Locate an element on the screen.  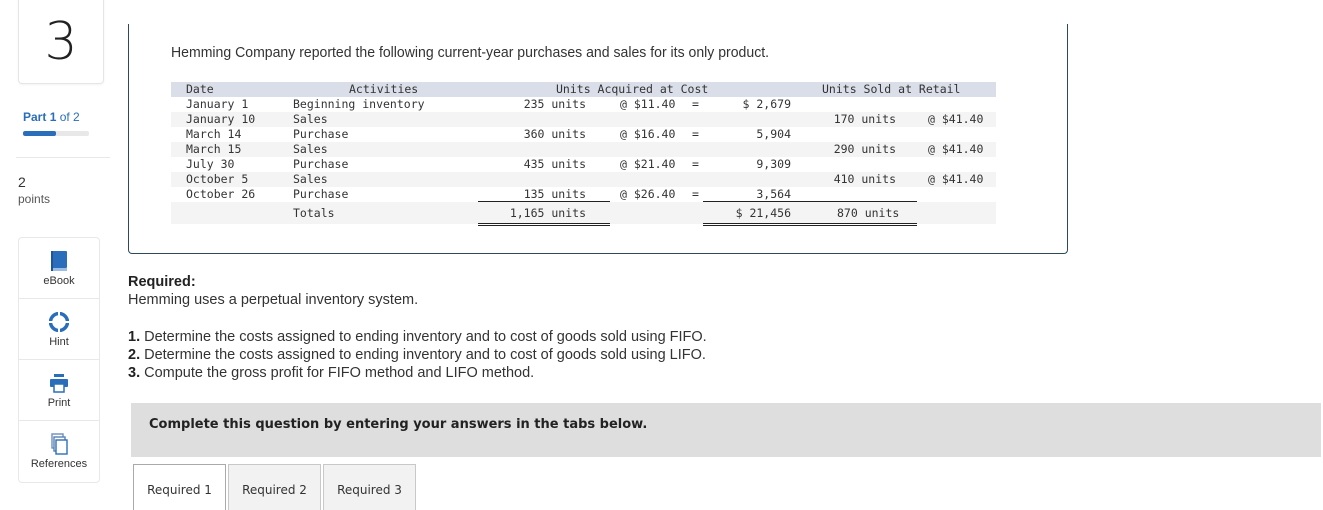
part-indicator: Part 1 of 2 is located at coordinates (51, 117).